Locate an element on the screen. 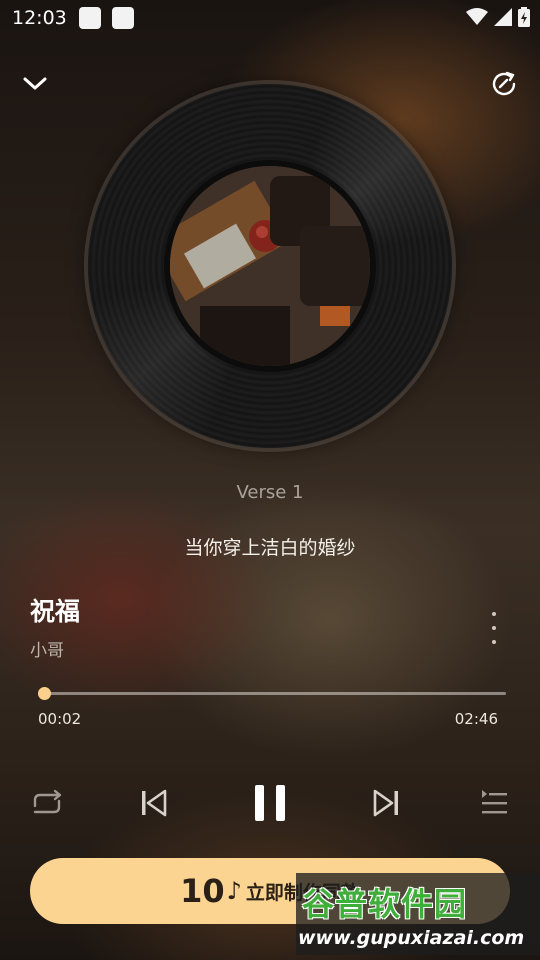 This screenshot has width=540, height=960. skip-next-icon is located at coordinates (385, 803).